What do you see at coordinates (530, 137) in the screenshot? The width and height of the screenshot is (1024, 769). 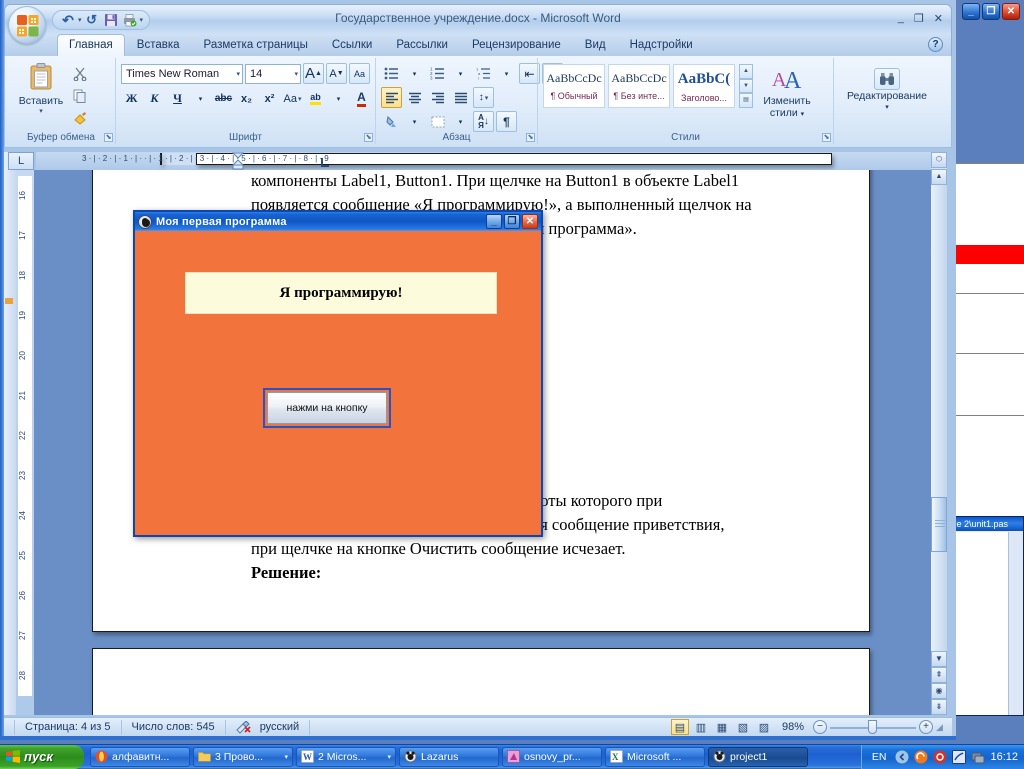 I see `paragraph-dialog-launcher-icon: ⬊` at bounding box center [530, 137].